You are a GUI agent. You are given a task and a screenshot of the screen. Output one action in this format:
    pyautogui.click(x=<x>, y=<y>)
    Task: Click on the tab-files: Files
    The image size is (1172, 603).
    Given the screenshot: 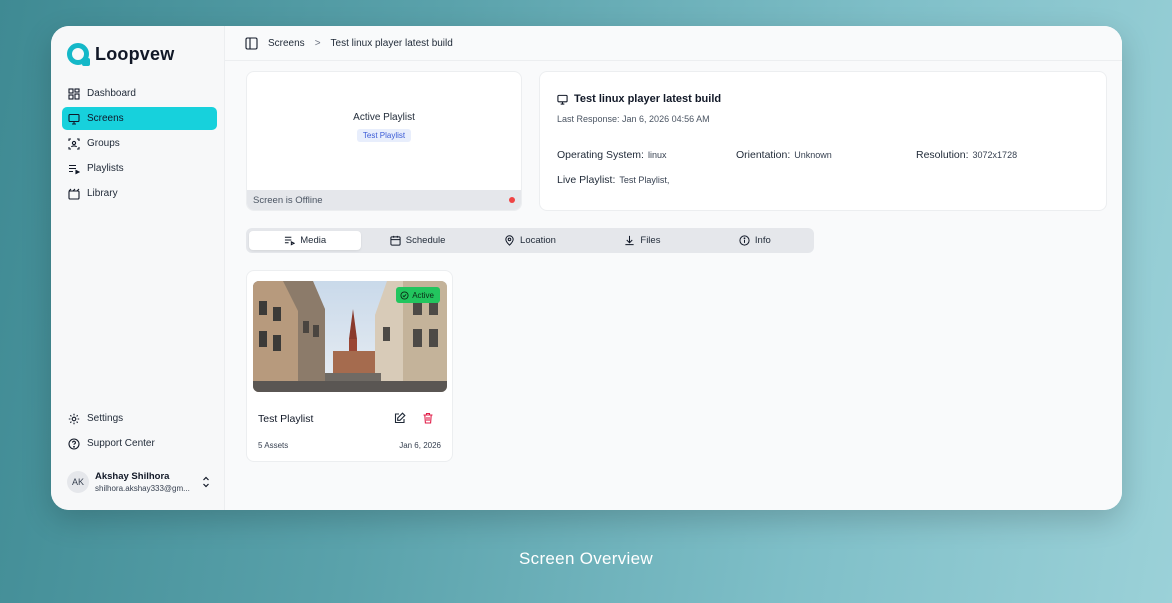 What is the action you would take?
    pyautogui.click(x=642, y=240)
    